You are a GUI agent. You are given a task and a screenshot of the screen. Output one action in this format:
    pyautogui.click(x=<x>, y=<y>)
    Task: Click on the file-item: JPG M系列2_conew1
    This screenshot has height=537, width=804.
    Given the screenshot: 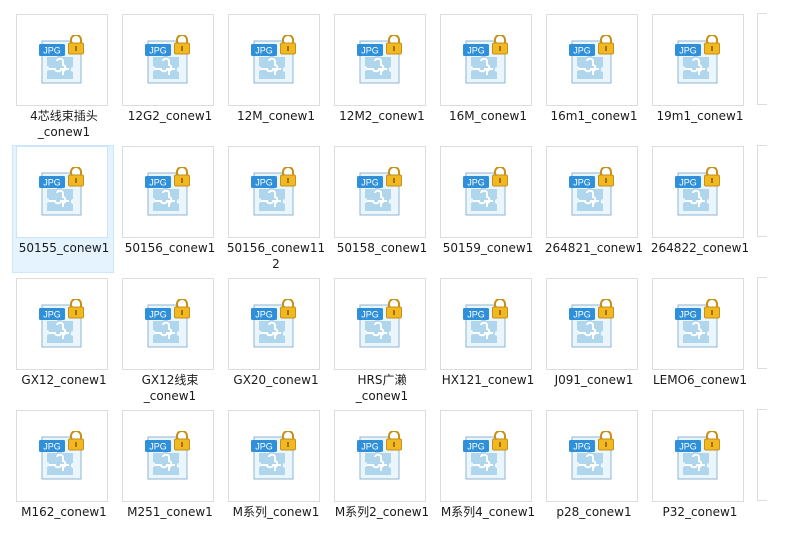 What is the action you would take?
    pyautogui.click(x=381, y=473)
    